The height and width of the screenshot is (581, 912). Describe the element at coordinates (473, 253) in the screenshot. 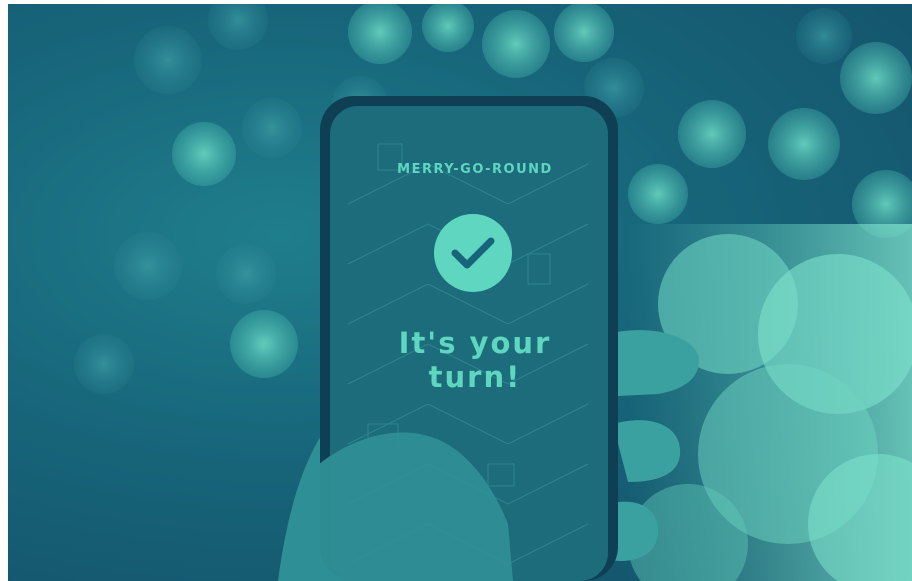

I see `checkmark-icon` at that location.